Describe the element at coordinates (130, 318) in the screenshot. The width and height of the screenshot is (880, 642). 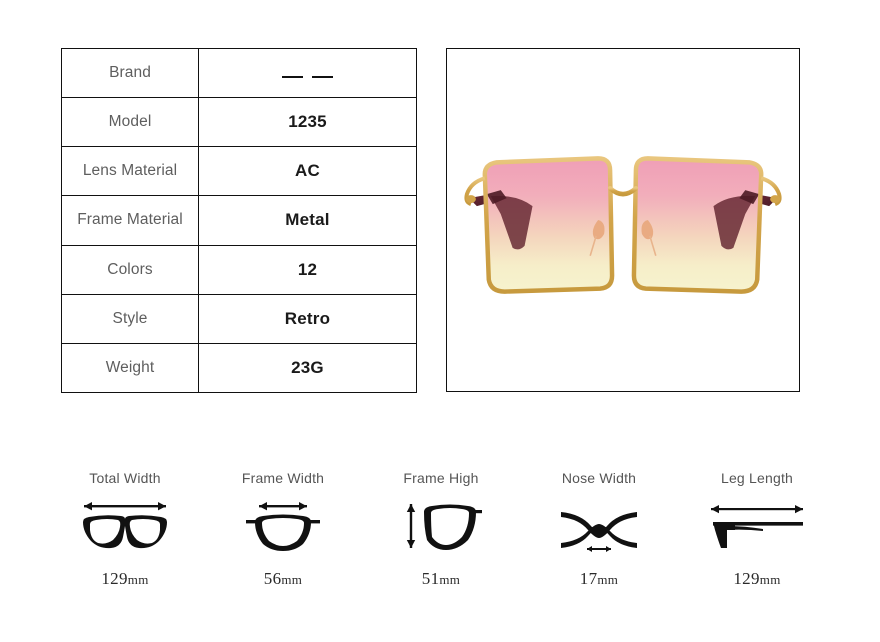
I see `spec-label-style: Style` at that location.